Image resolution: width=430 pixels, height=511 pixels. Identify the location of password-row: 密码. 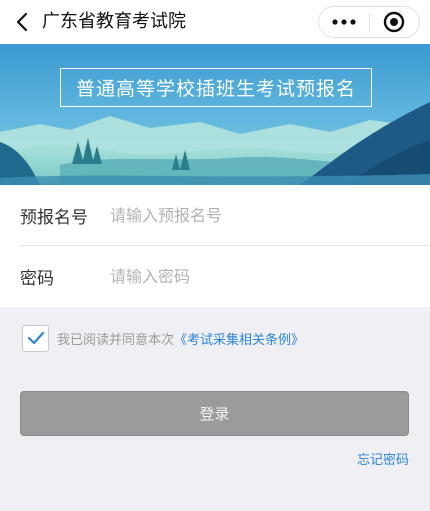
(215, 276).